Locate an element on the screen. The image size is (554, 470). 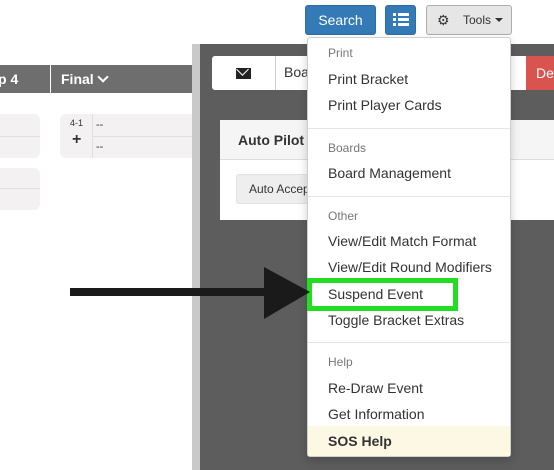
list-grid-icon is located at coordinates (401, 20).